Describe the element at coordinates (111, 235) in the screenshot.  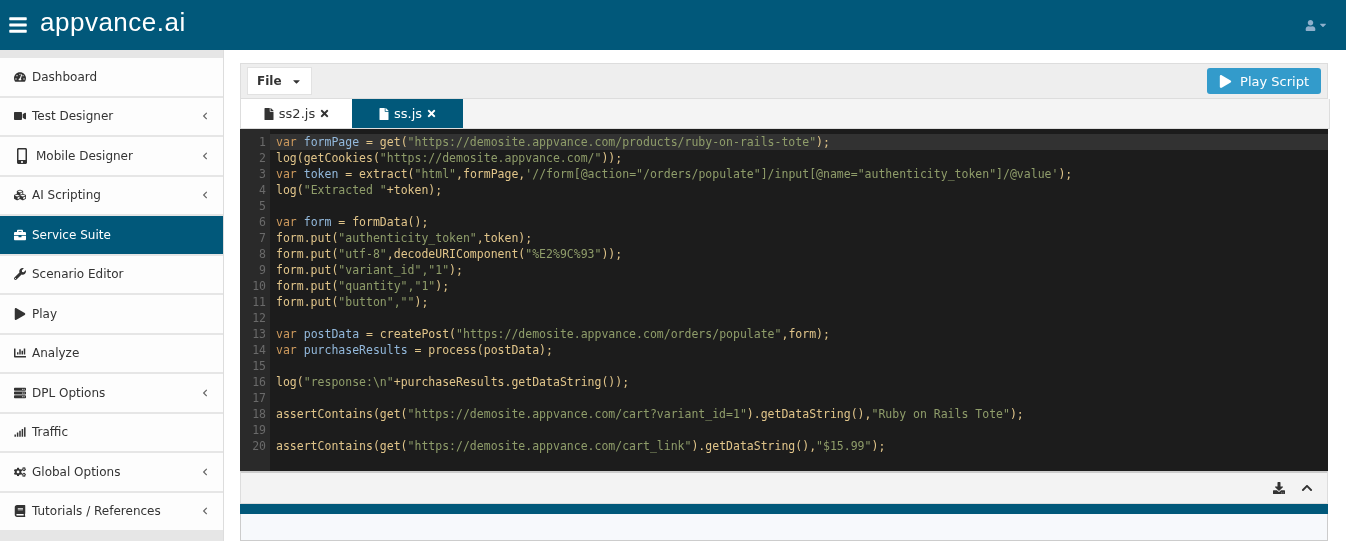
I see `sidebar-item: Service Suite` at that location.